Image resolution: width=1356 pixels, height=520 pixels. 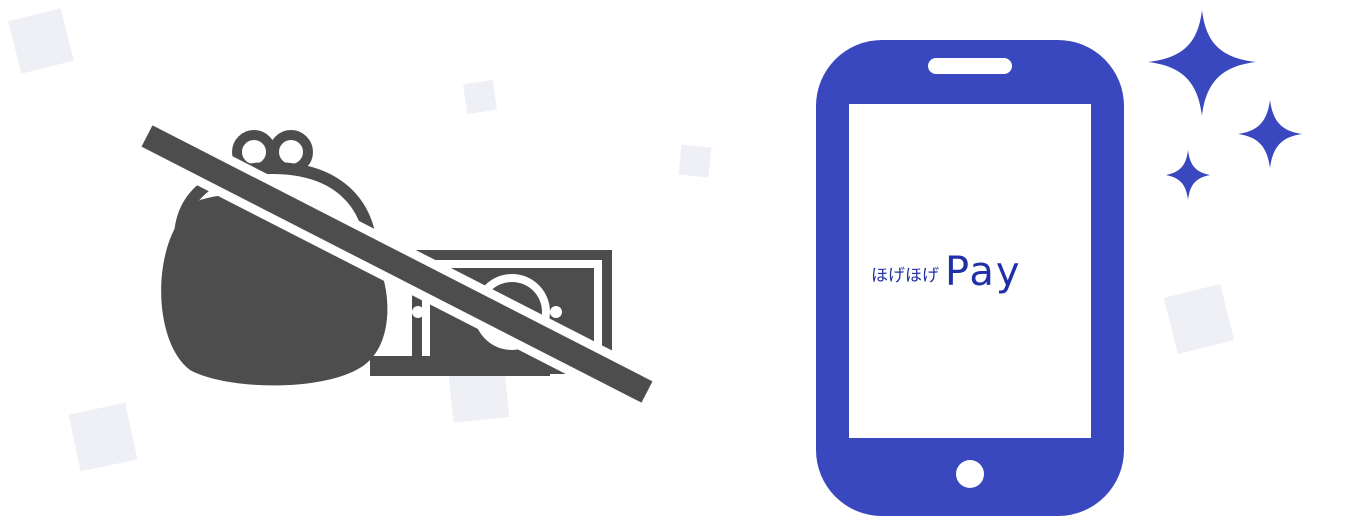 What do you see at coordinates (970, 66) in the screenshot?
I see `phone-speaker` at bounding box center [970, 66].